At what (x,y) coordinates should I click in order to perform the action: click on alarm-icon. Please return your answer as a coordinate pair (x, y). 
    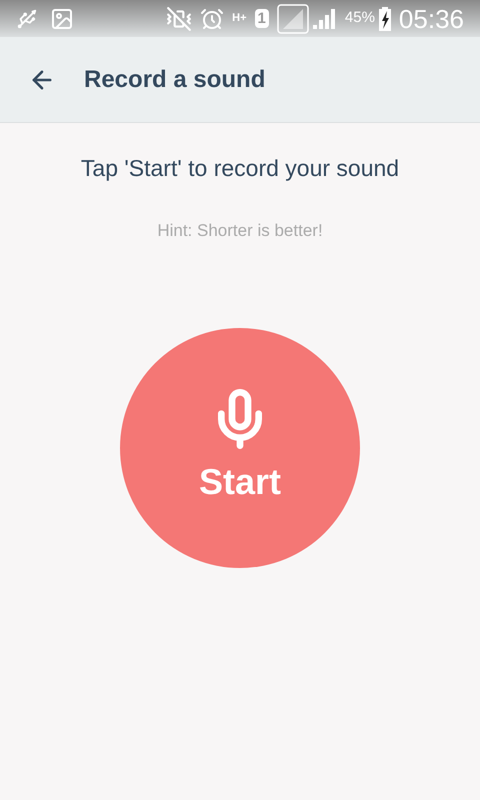
    Looking at the image, I should click on (212, 18).